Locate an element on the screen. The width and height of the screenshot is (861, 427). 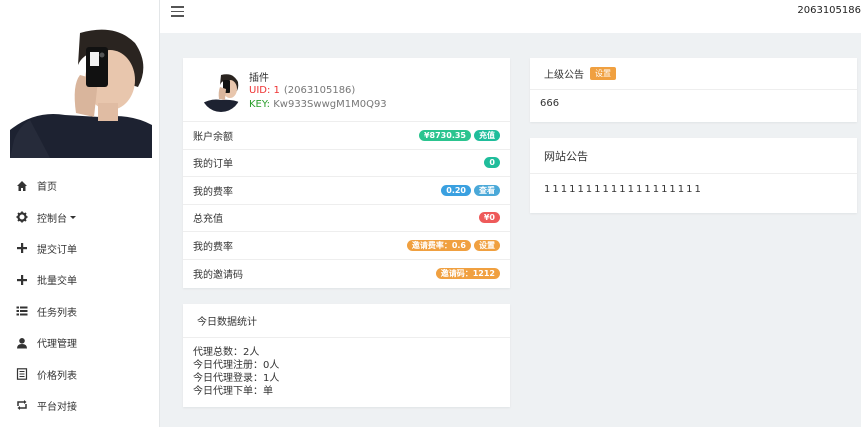
stats-line: 今日代理注册：0人 is located at coordinates (236, 365).